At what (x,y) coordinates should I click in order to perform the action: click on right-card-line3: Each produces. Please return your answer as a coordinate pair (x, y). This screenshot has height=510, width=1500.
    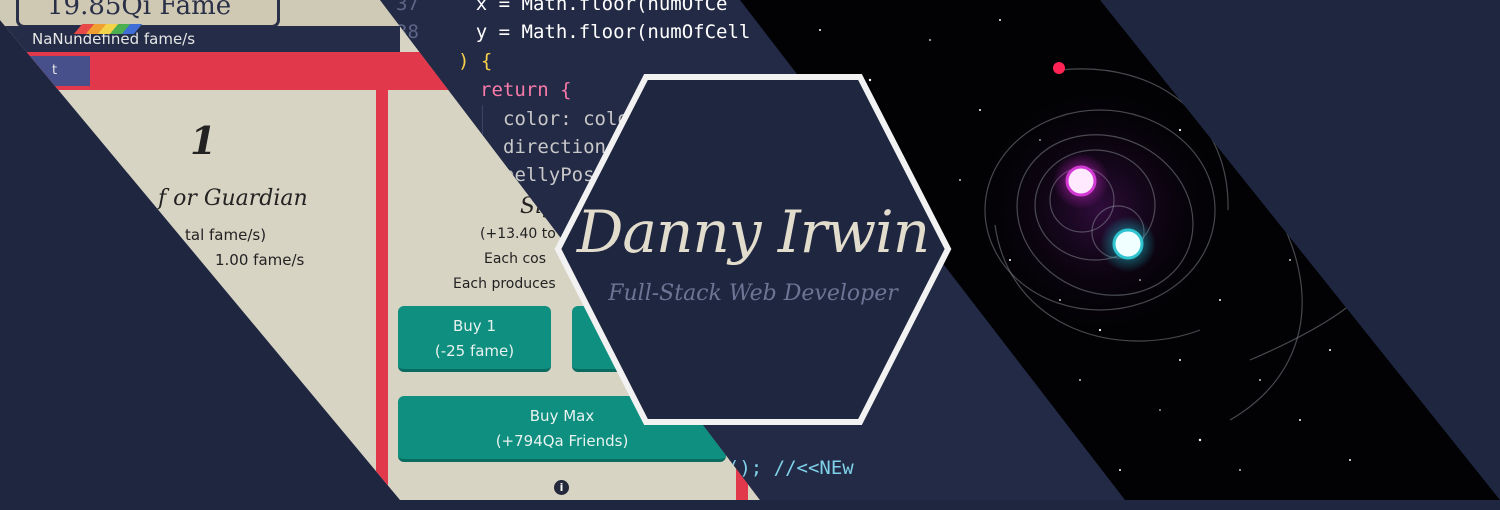
    Looking at the image, I should click on (504, 284).